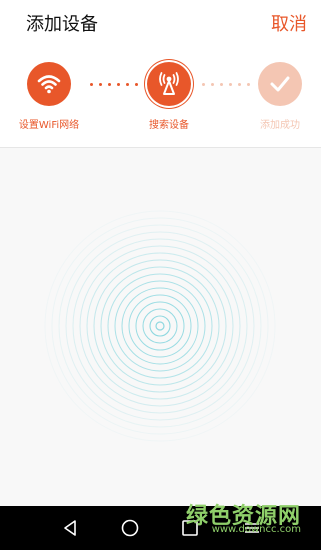 The width and height of the screenshot is (321, 550). I want to click on home-icon, so click(130, 528).